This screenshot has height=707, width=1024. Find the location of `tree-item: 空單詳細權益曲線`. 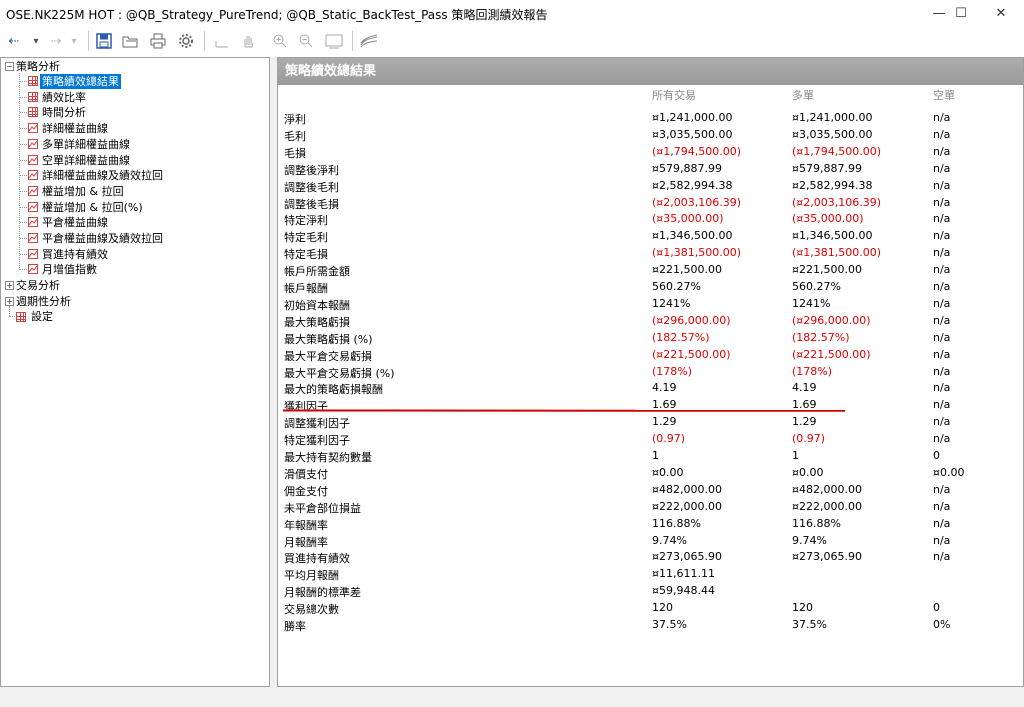

tree-item: 空單詳細權益曲線 is located at coordinates (86, 160).